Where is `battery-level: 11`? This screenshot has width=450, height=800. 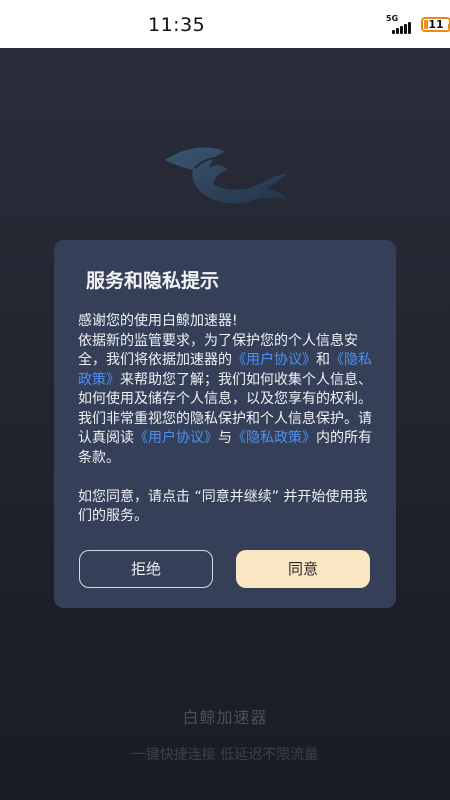 battery-level: 11 is located at coordinates (436, 24).